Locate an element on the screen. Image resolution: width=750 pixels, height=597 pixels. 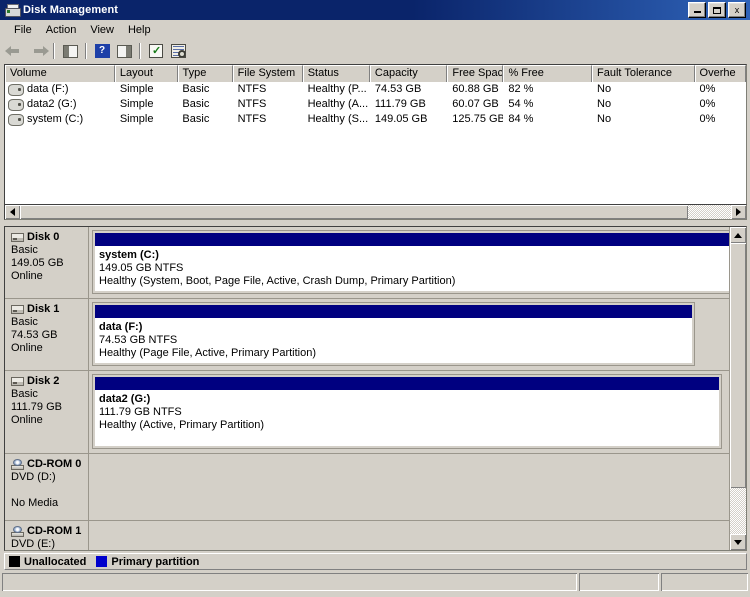
disk-type: DVD (D:) is located at coordinates (33, 477).